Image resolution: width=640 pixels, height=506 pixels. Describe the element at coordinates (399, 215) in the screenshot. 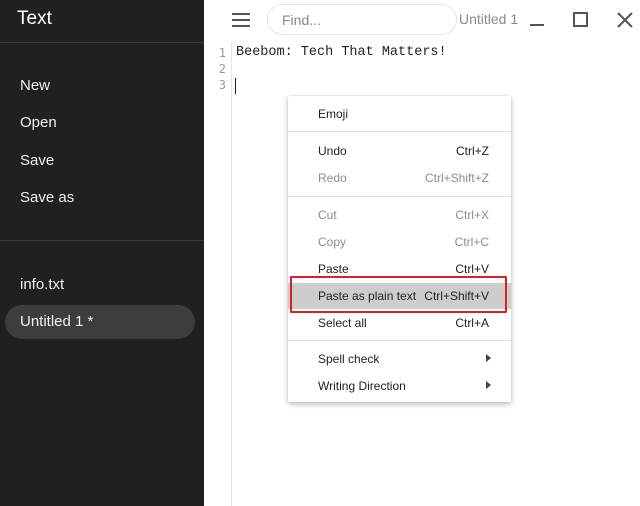

I see `menu-item-cut: Cut Ctrl+X` at that location.